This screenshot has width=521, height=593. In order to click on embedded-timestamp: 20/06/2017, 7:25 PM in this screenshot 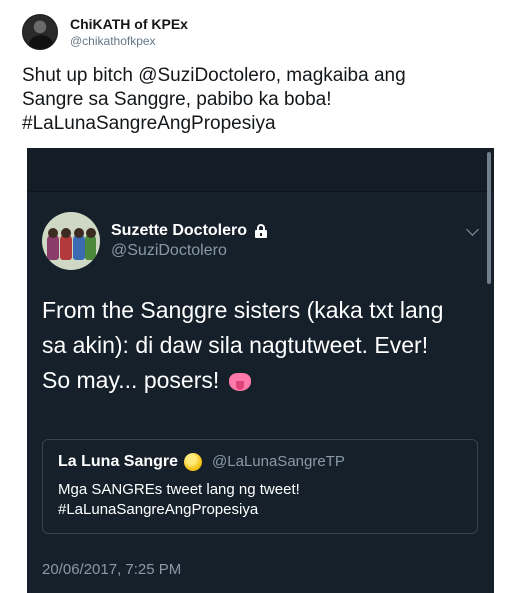, I will do `click(112, 569)`.